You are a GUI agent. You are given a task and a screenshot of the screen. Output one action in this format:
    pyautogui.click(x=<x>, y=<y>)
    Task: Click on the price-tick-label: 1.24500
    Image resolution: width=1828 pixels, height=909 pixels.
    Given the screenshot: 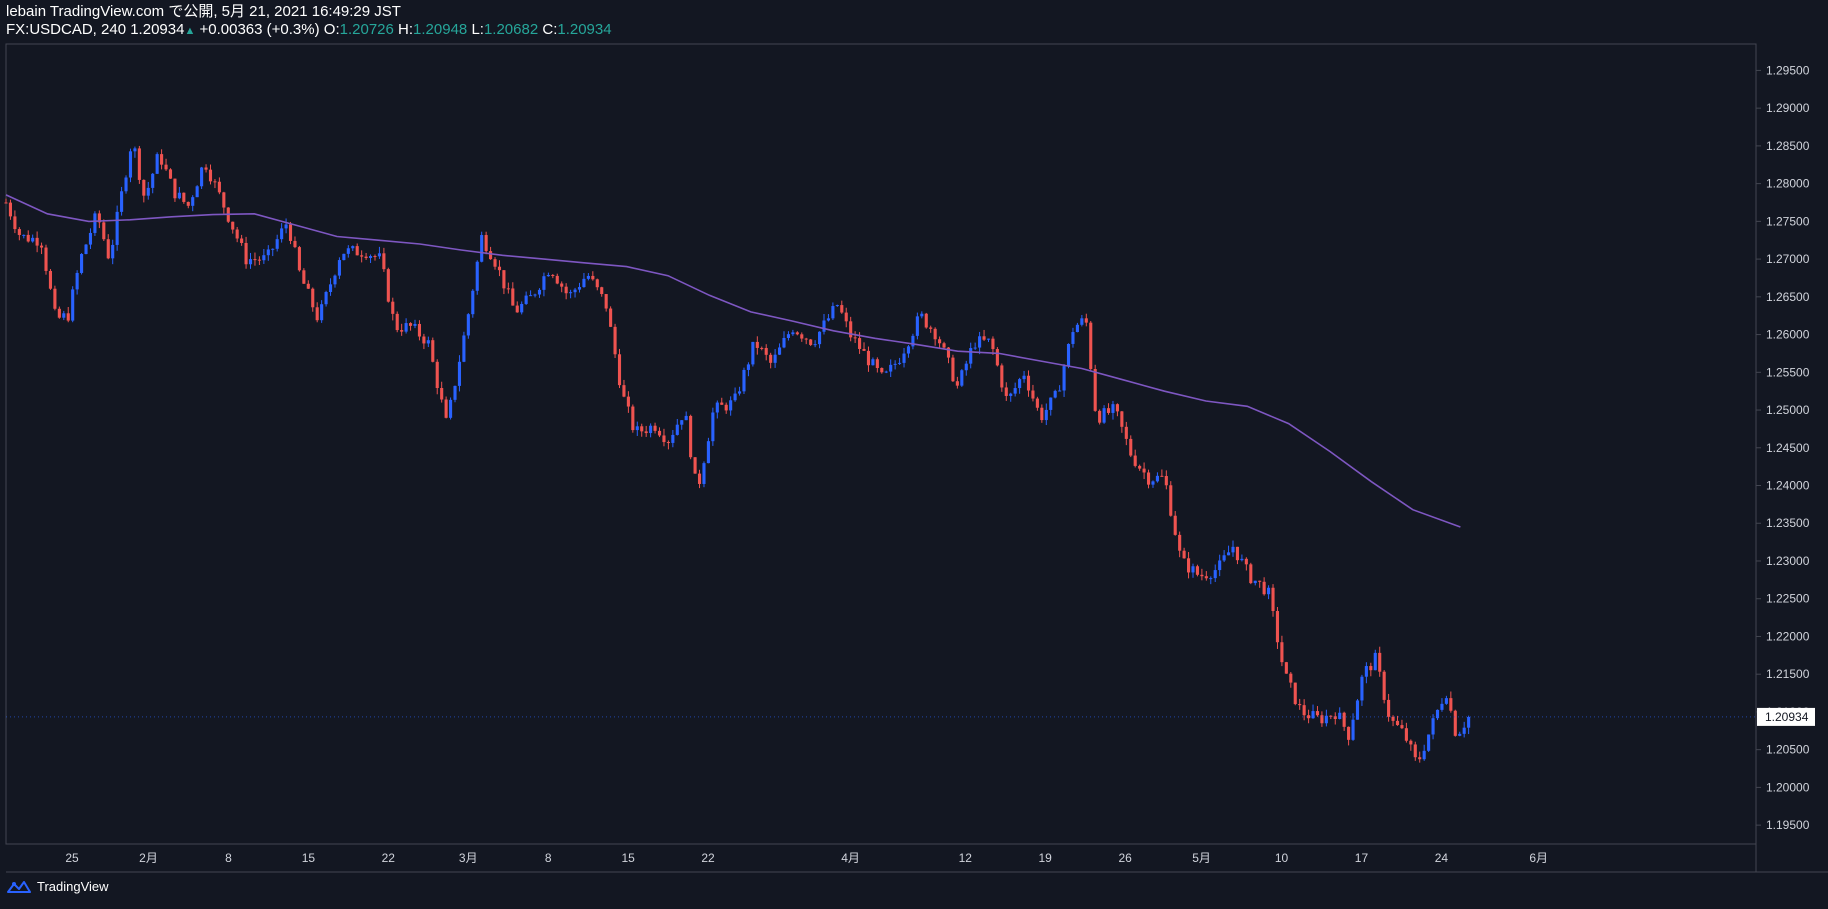 What is the action you would take?
    pyautogui.click(x=1788, y=448)
    